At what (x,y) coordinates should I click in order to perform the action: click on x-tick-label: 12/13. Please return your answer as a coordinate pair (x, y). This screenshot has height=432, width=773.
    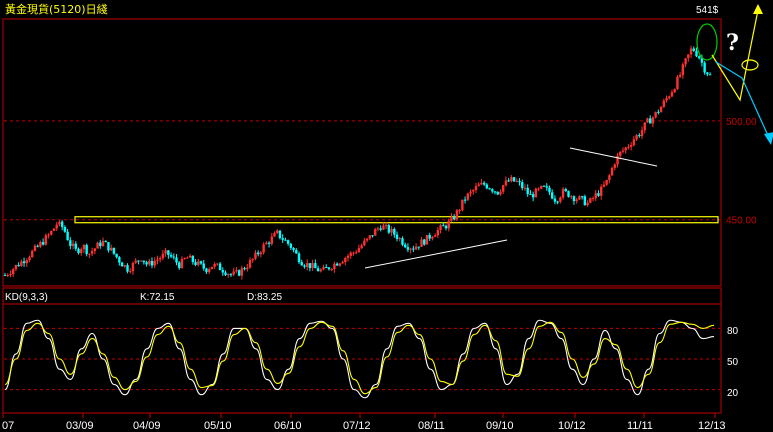
    Looking at the image, I should click on (712, 426).